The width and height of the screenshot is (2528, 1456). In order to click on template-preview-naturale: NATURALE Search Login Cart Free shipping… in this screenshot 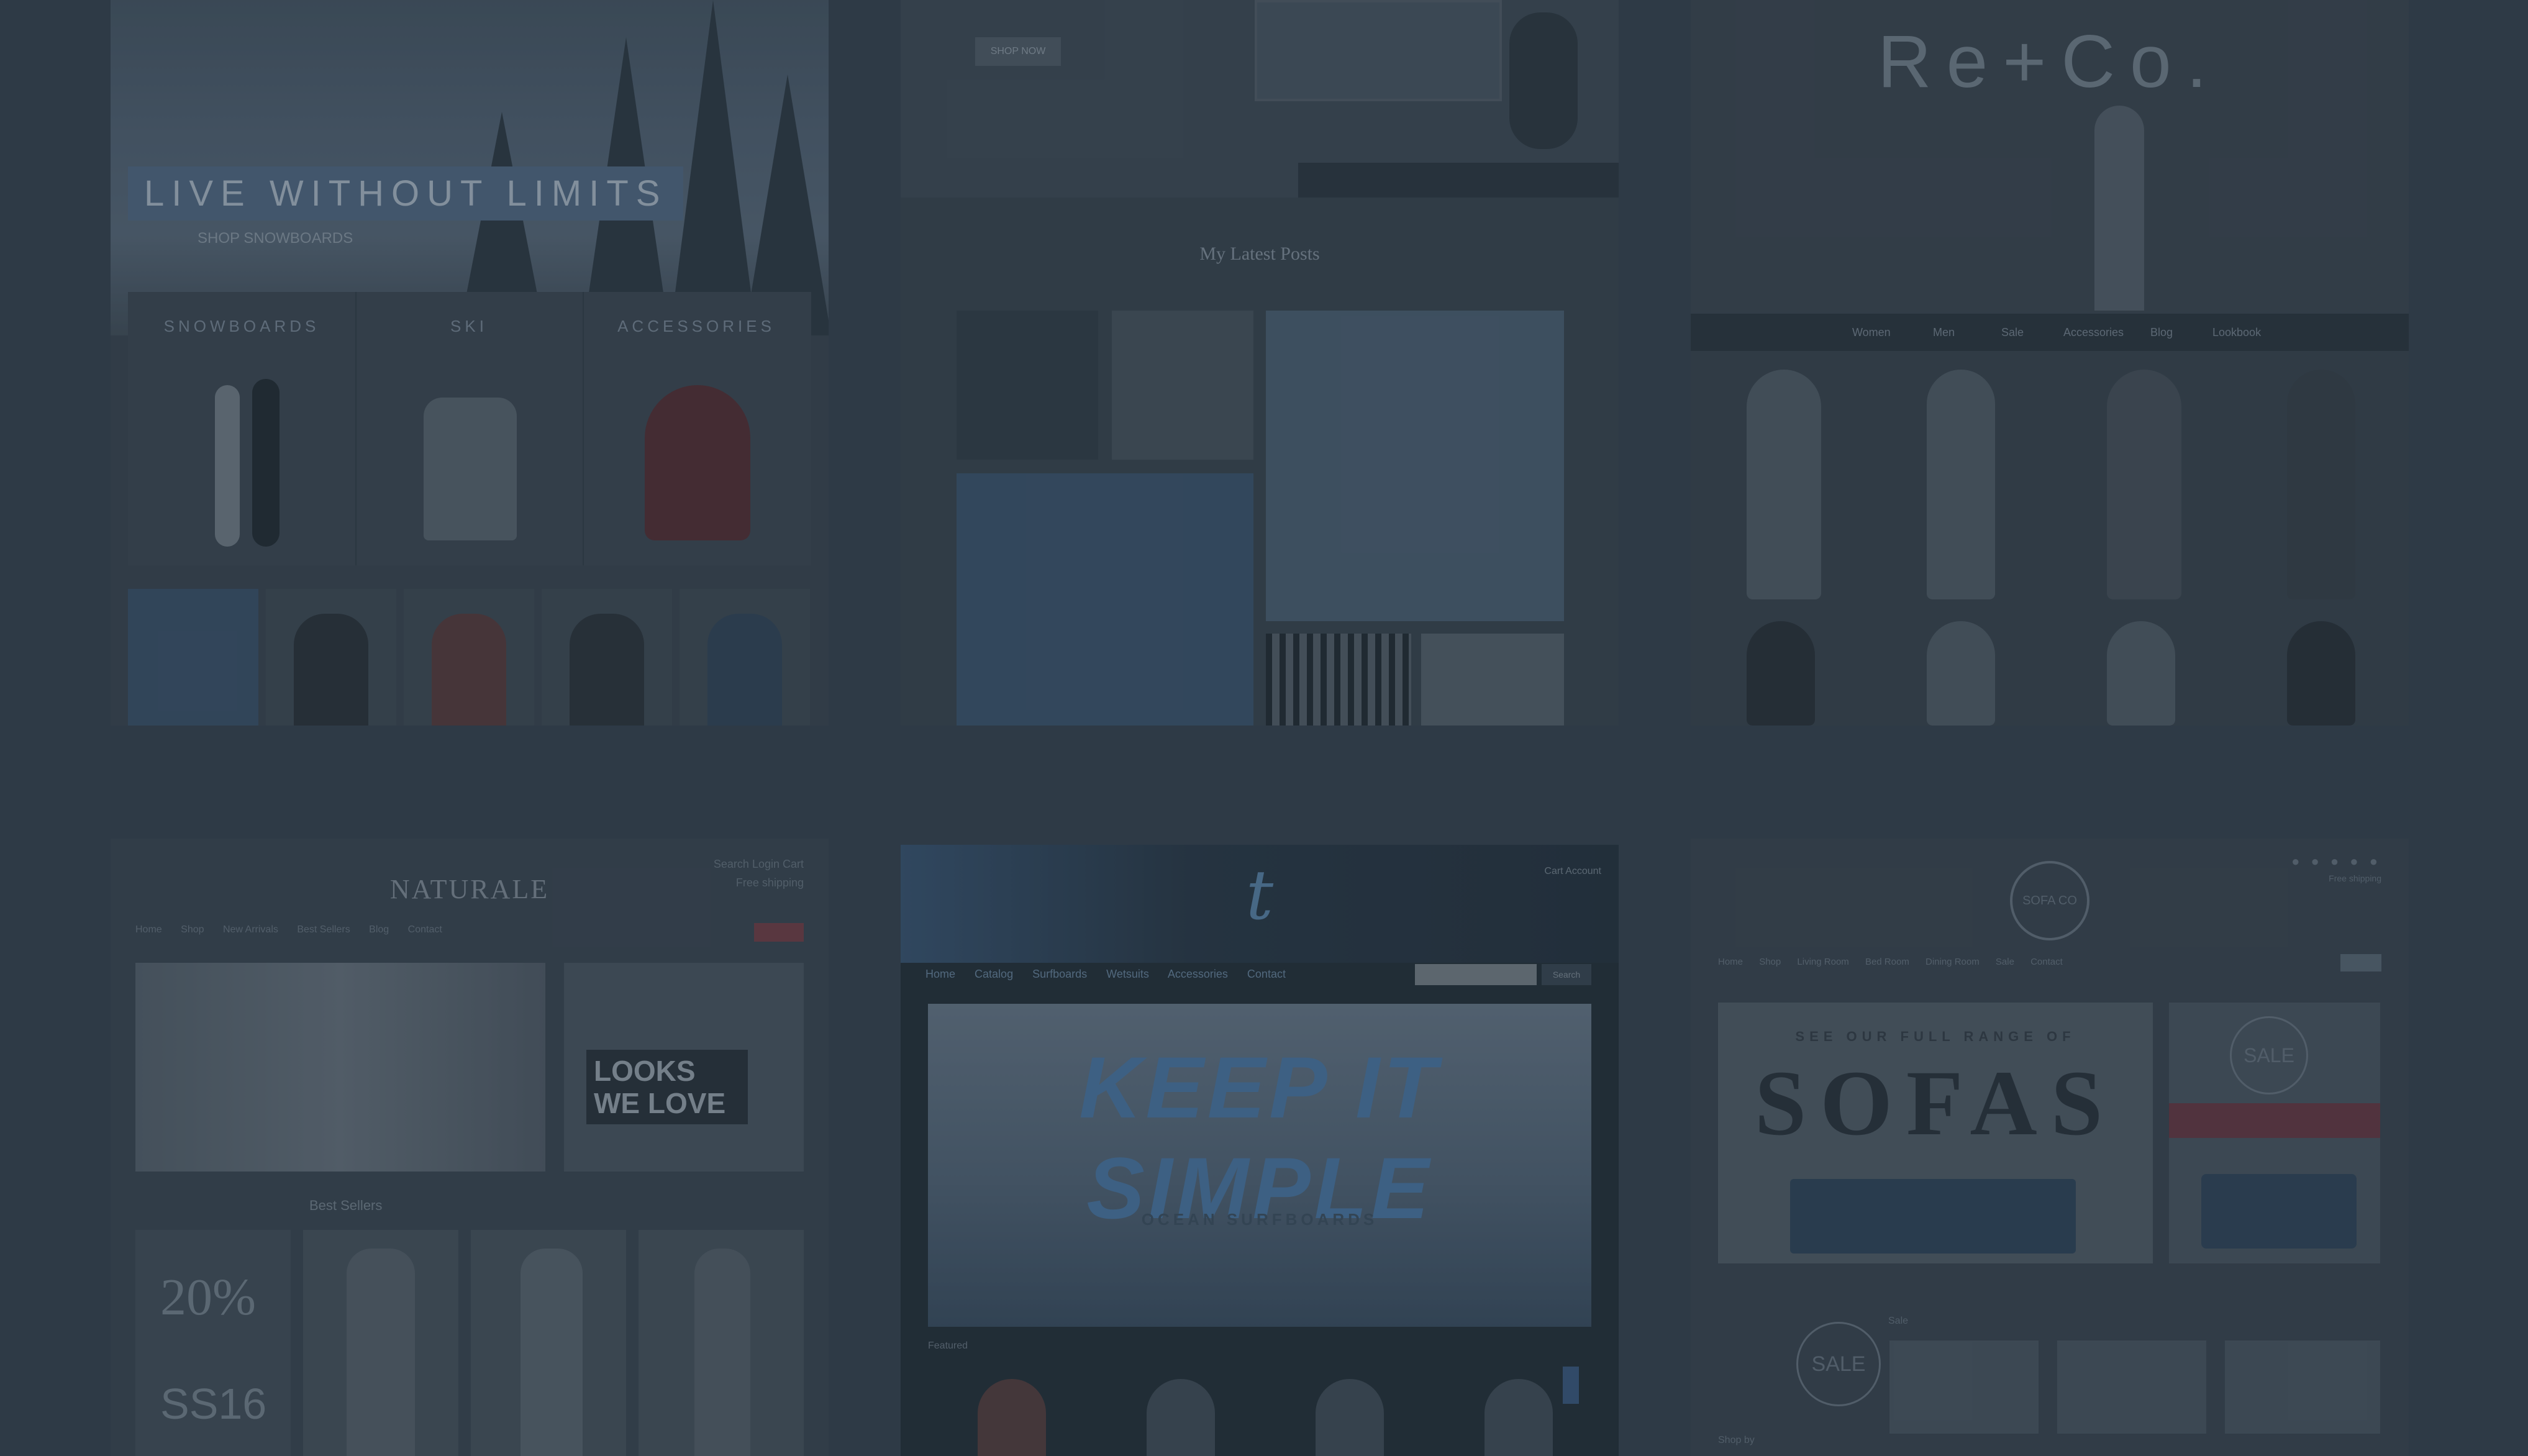, I will do `click(470, 1148)`.